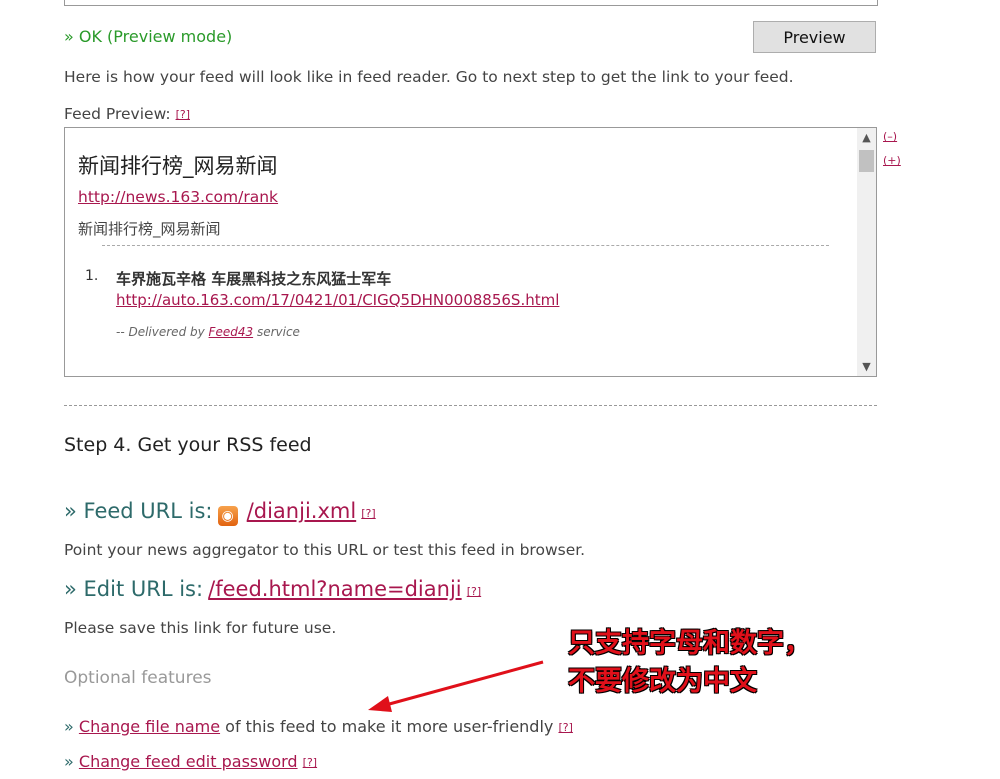 This screenshot has height=779, width=1000. What do you see at coordinates (254, 279) in the screenshot?
I see `feed-item-title: 车界施瓦辛格 车展黑科技之东风猛士军车` at bounding box center [254, 279].